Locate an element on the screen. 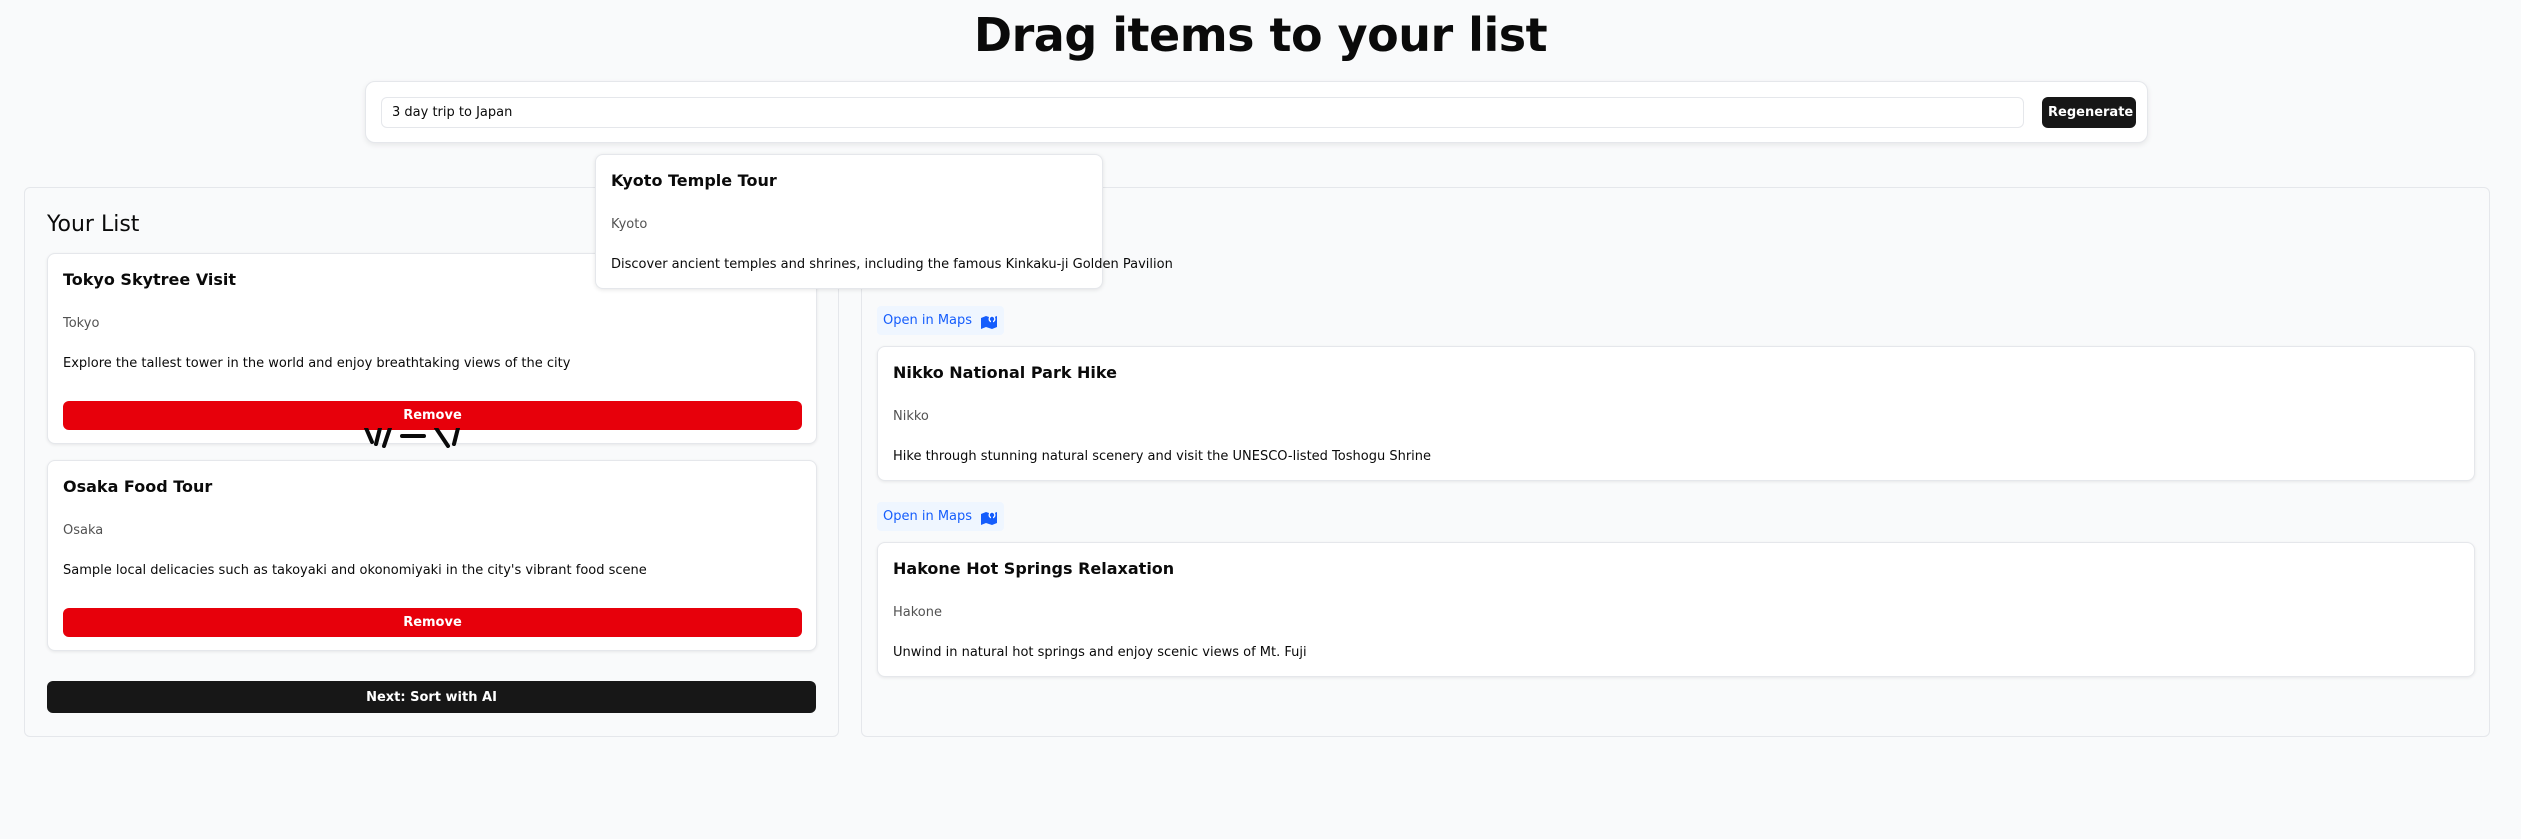 The height and width of the screenshot is (839, 2521). item-city: Osaka is located at coordinates (83, 530).